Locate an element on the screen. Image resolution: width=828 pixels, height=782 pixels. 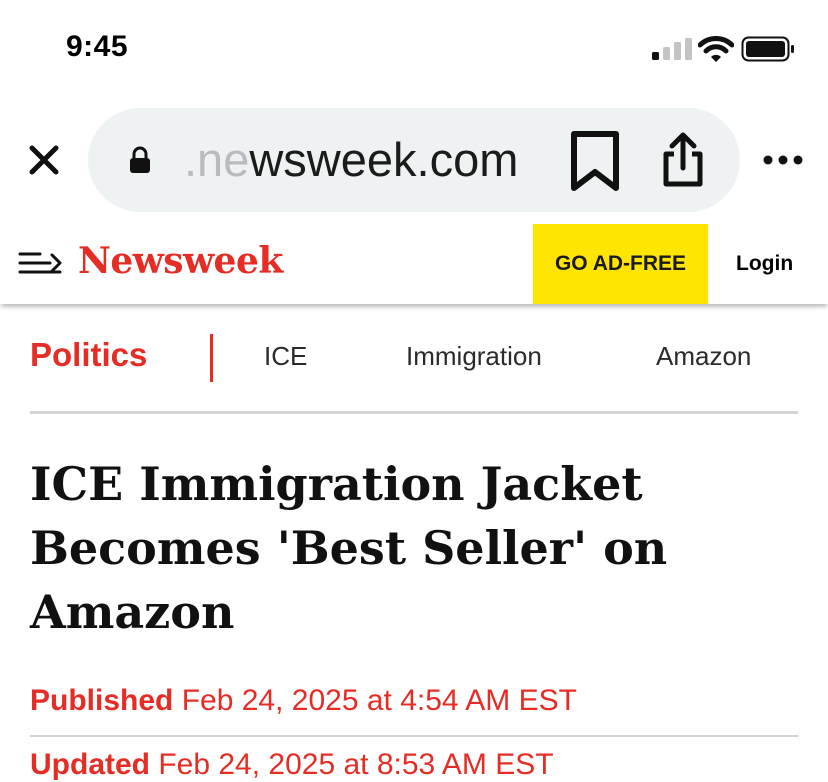
published-date: Feb 24, 2025 at 4:54 AM EST is located at coordinates (379, 700).